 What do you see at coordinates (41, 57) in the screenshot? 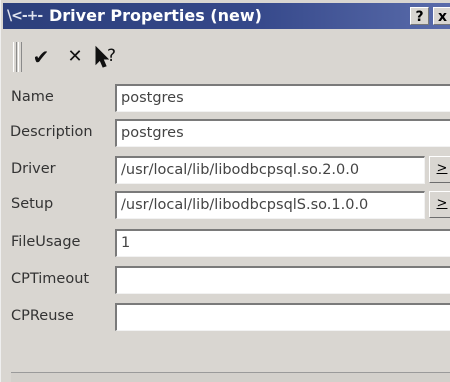
I see `ok-checkmark-icon: ✔` at bounding box center [41, 57].